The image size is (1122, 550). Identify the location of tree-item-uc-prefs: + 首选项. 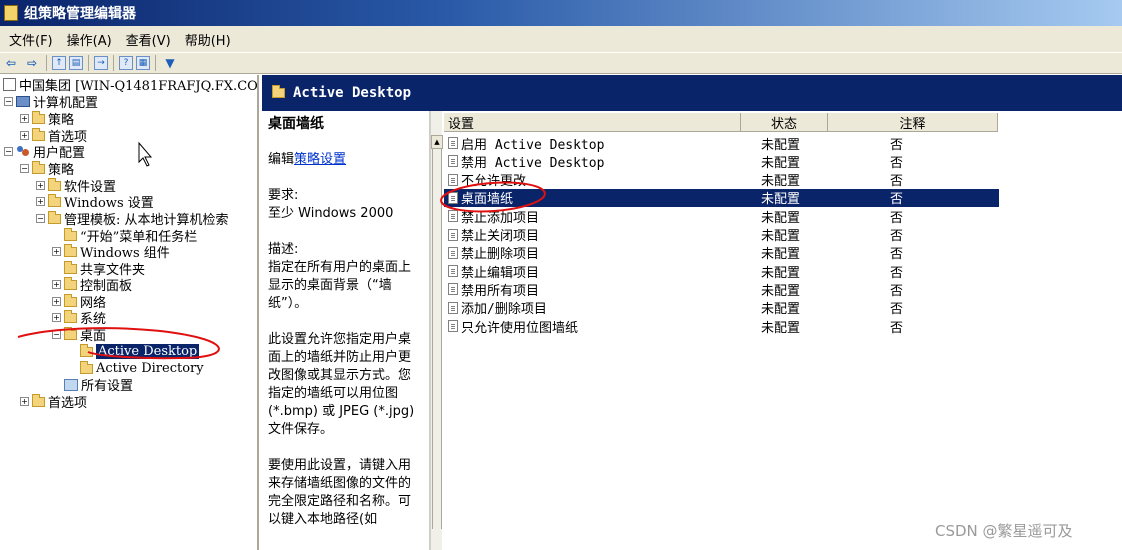
(54, 402).